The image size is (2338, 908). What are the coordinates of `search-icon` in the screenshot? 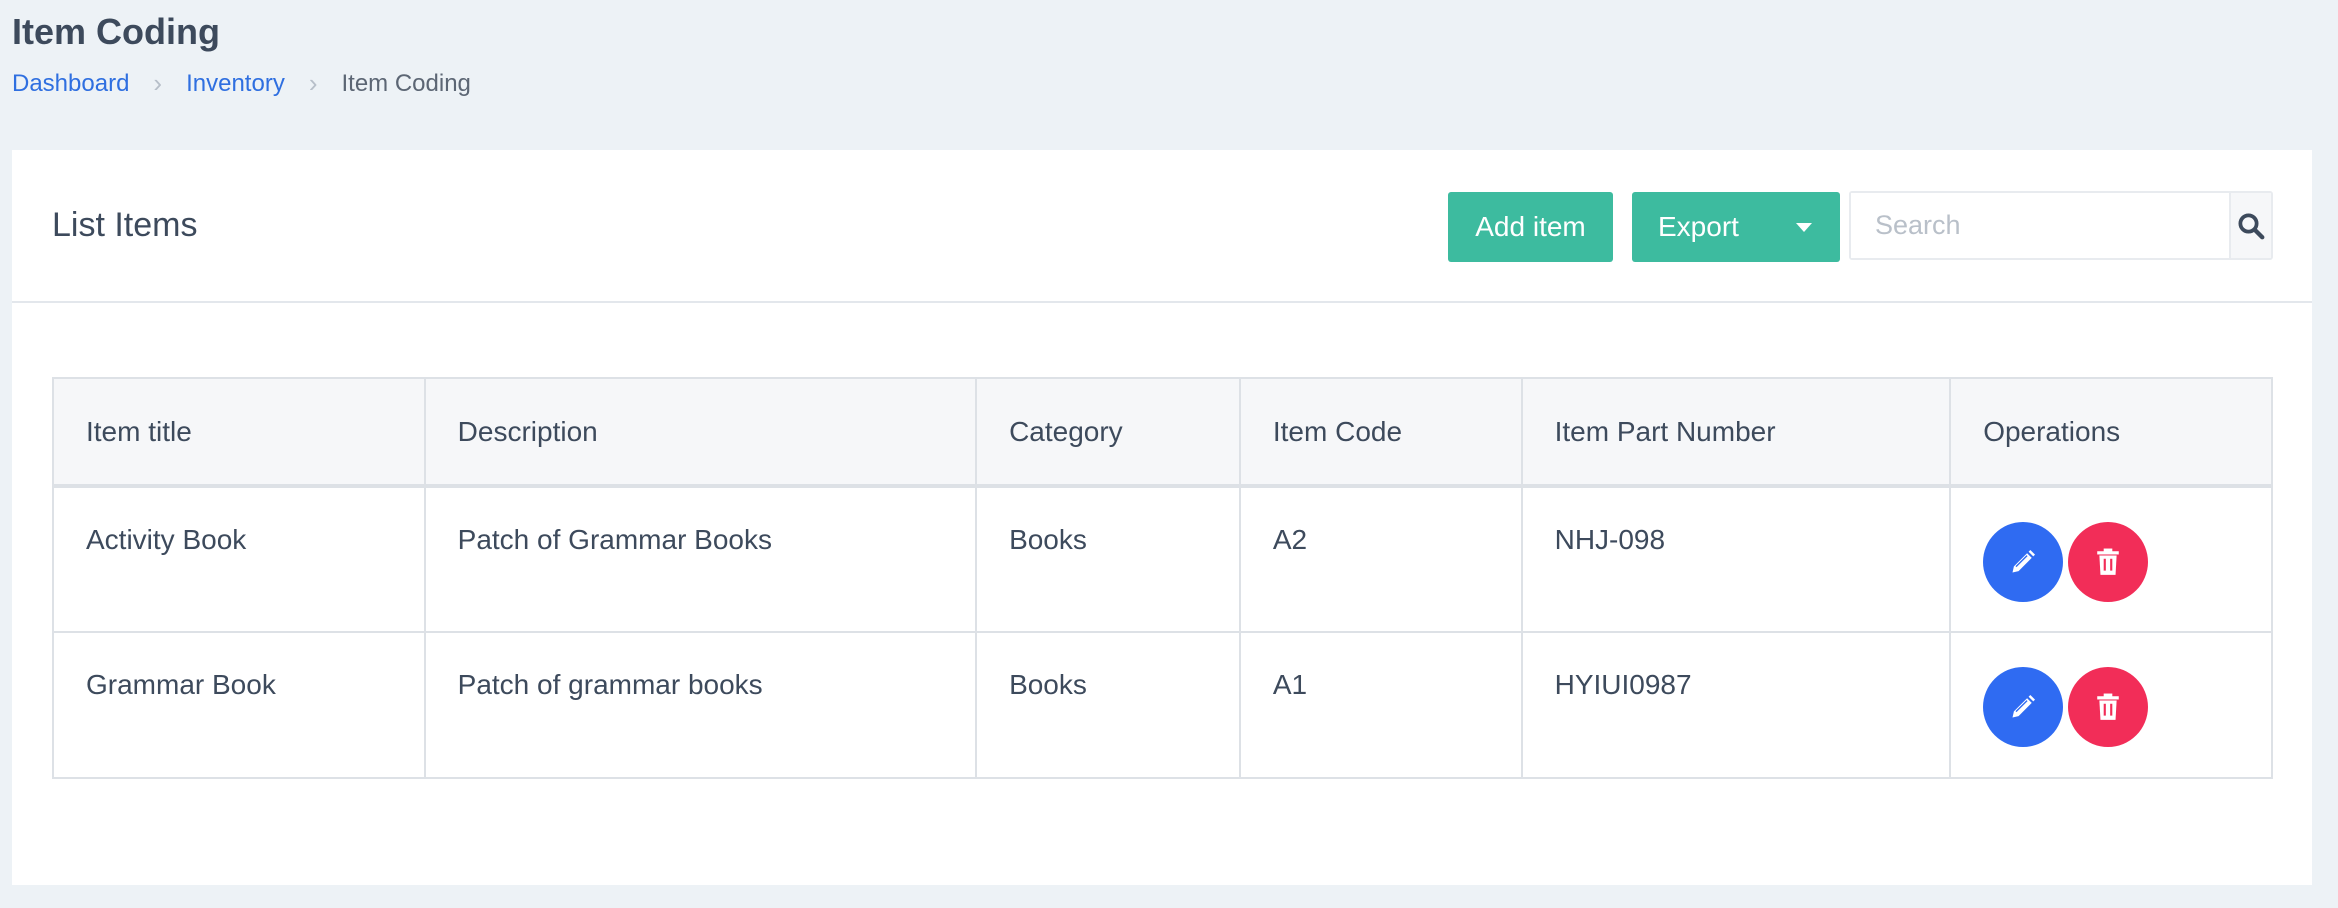 It's located at (2251, 226).